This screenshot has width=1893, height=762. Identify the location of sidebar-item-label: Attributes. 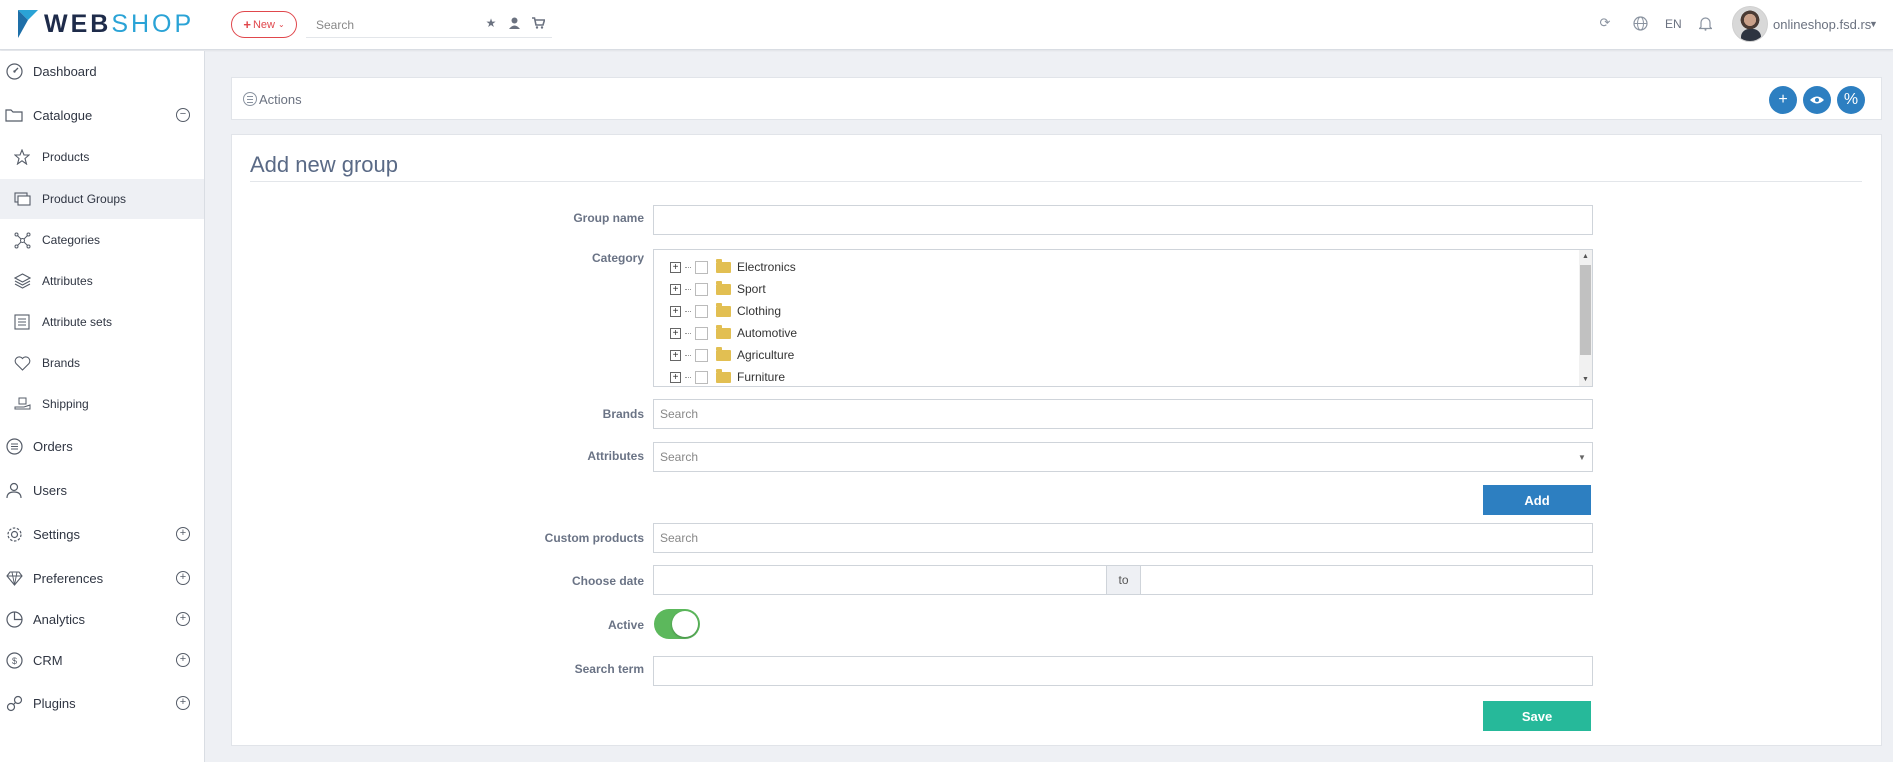
(67, 281).